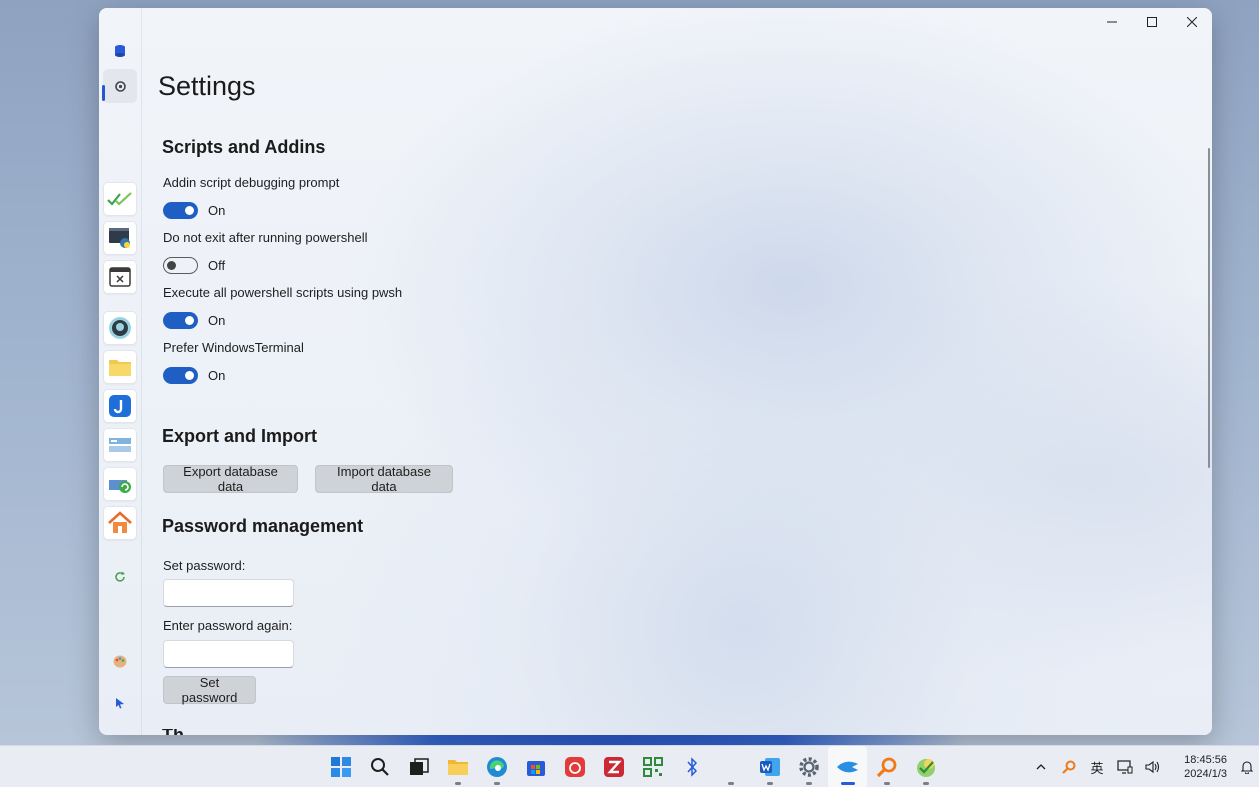 This screenshot has height=787, width=1259. I want to click on rail-item-storage, so click(120, 445).